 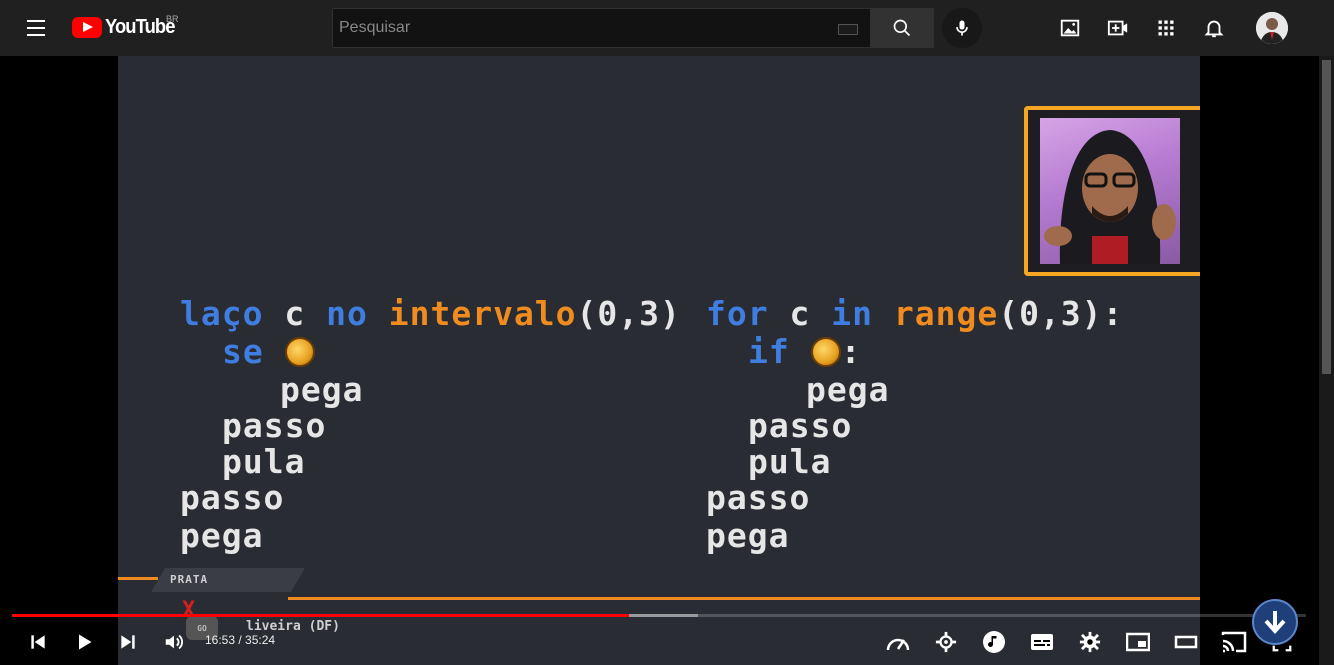 I want to click on image-icon, so click(x=1070, y=28).